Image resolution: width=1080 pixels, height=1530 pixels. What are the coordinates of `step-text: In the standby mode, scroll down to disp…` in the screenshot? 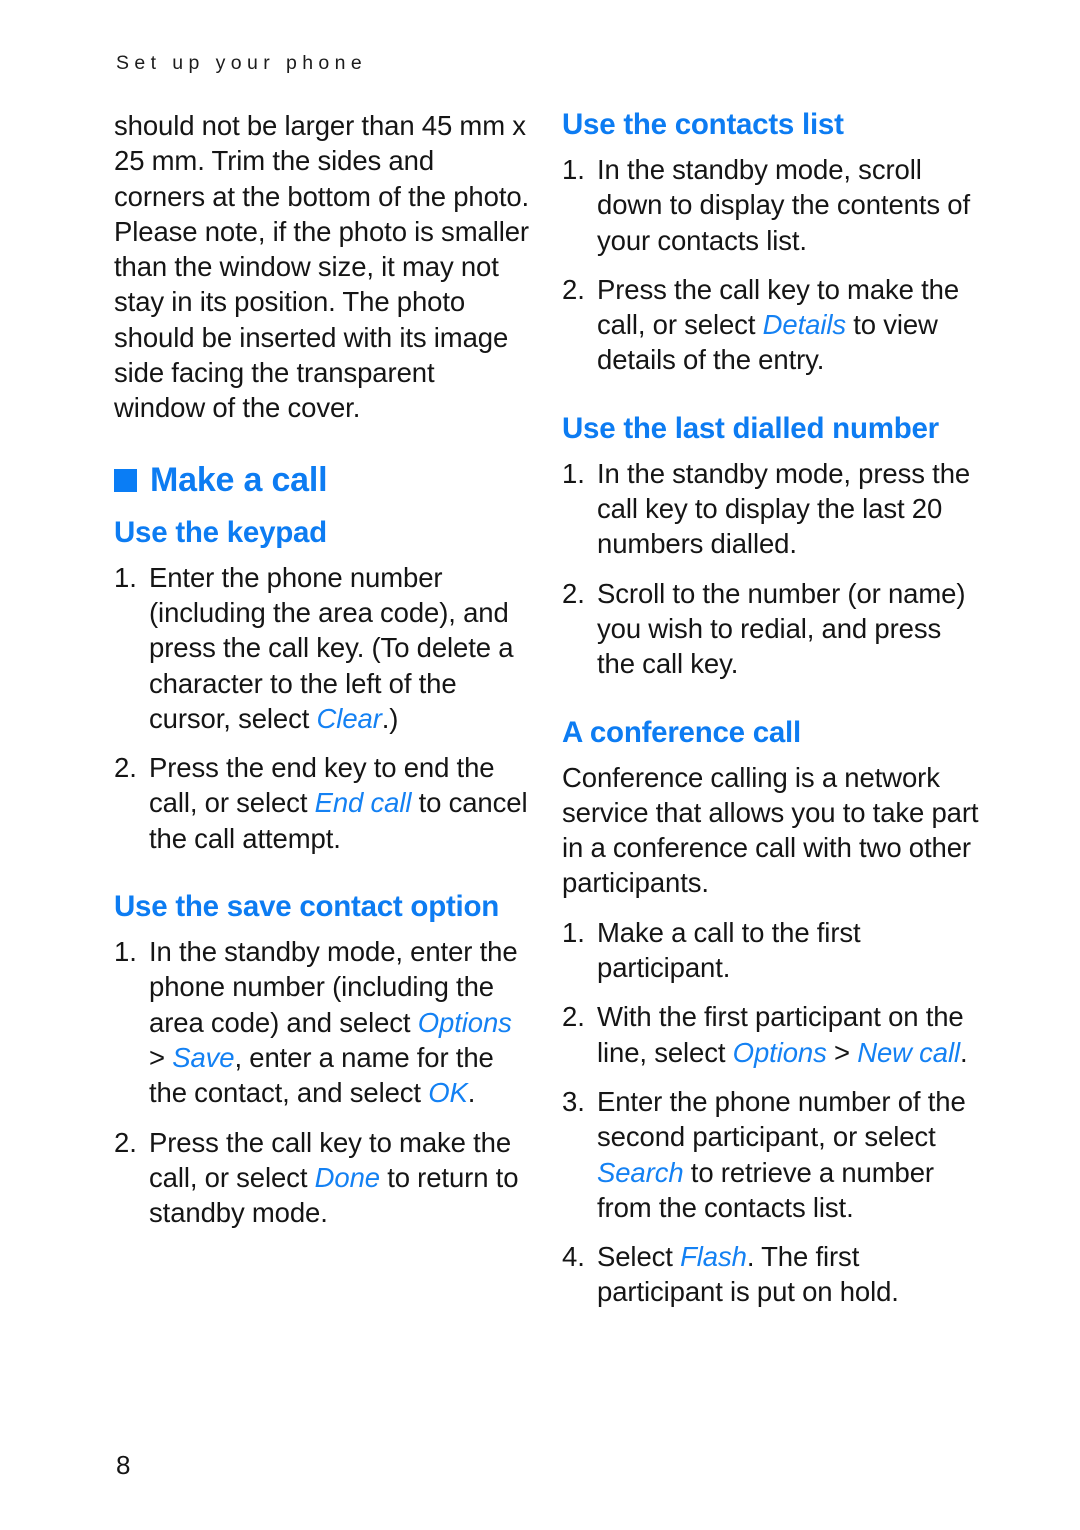 It's located at (784, 205).